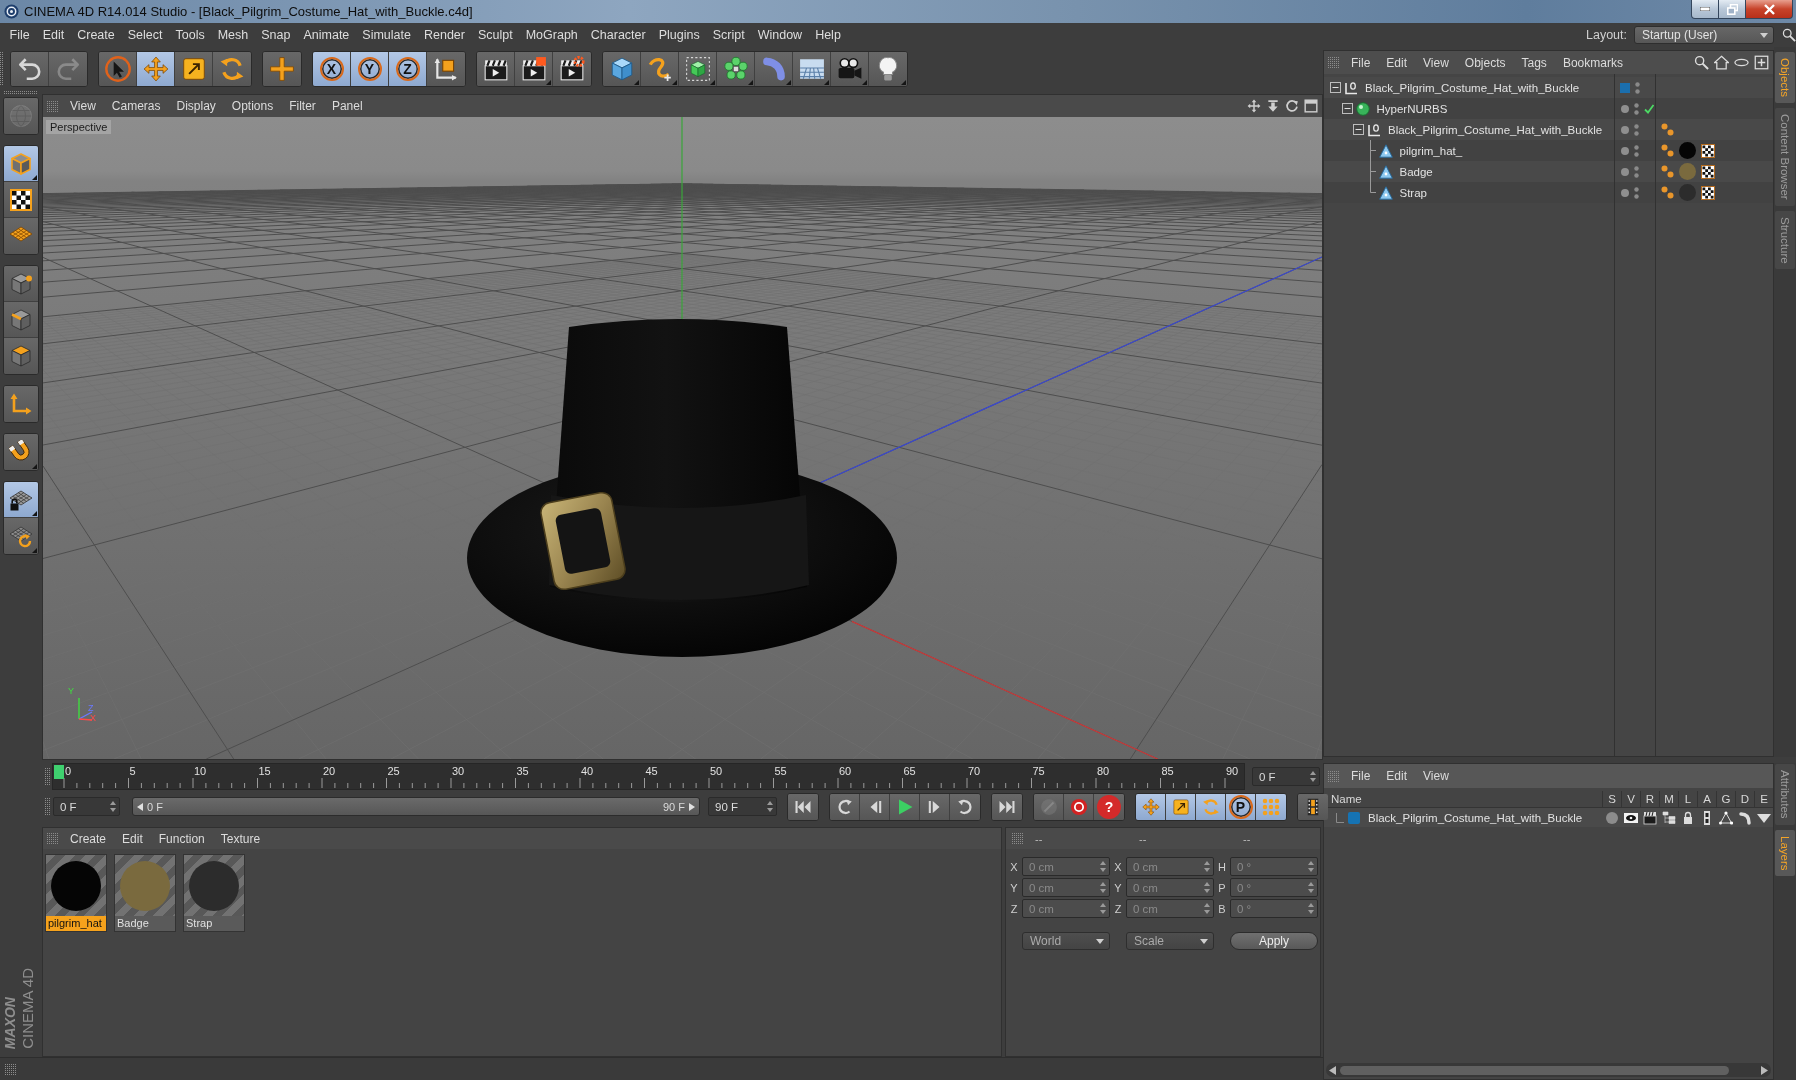  I want to click on deformer-button, so click(774, 68).